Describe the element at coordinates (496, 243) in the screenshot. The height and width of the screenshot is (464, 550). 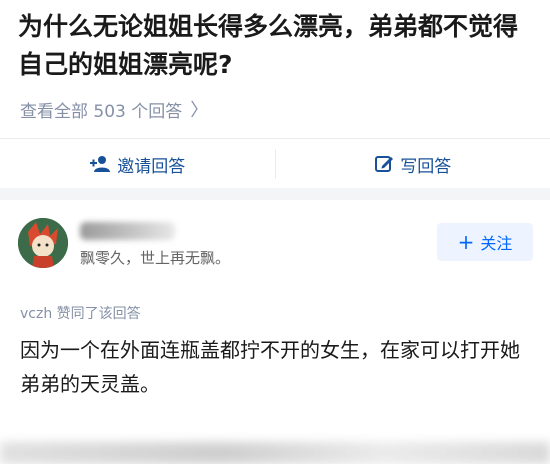
I see `follow-label: 关注` at that location.